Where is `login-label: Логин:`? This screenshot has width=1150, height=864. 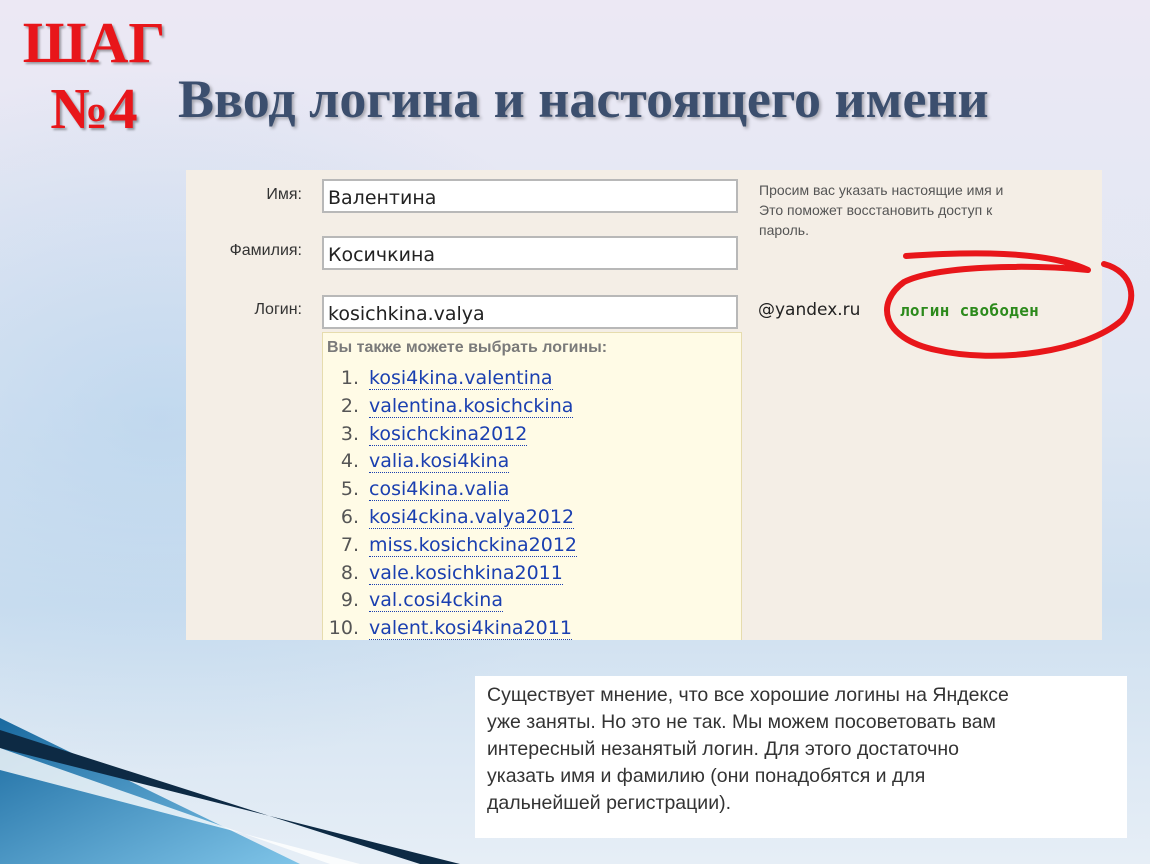
login-label: Логин: is located at coordinates (278, 309).